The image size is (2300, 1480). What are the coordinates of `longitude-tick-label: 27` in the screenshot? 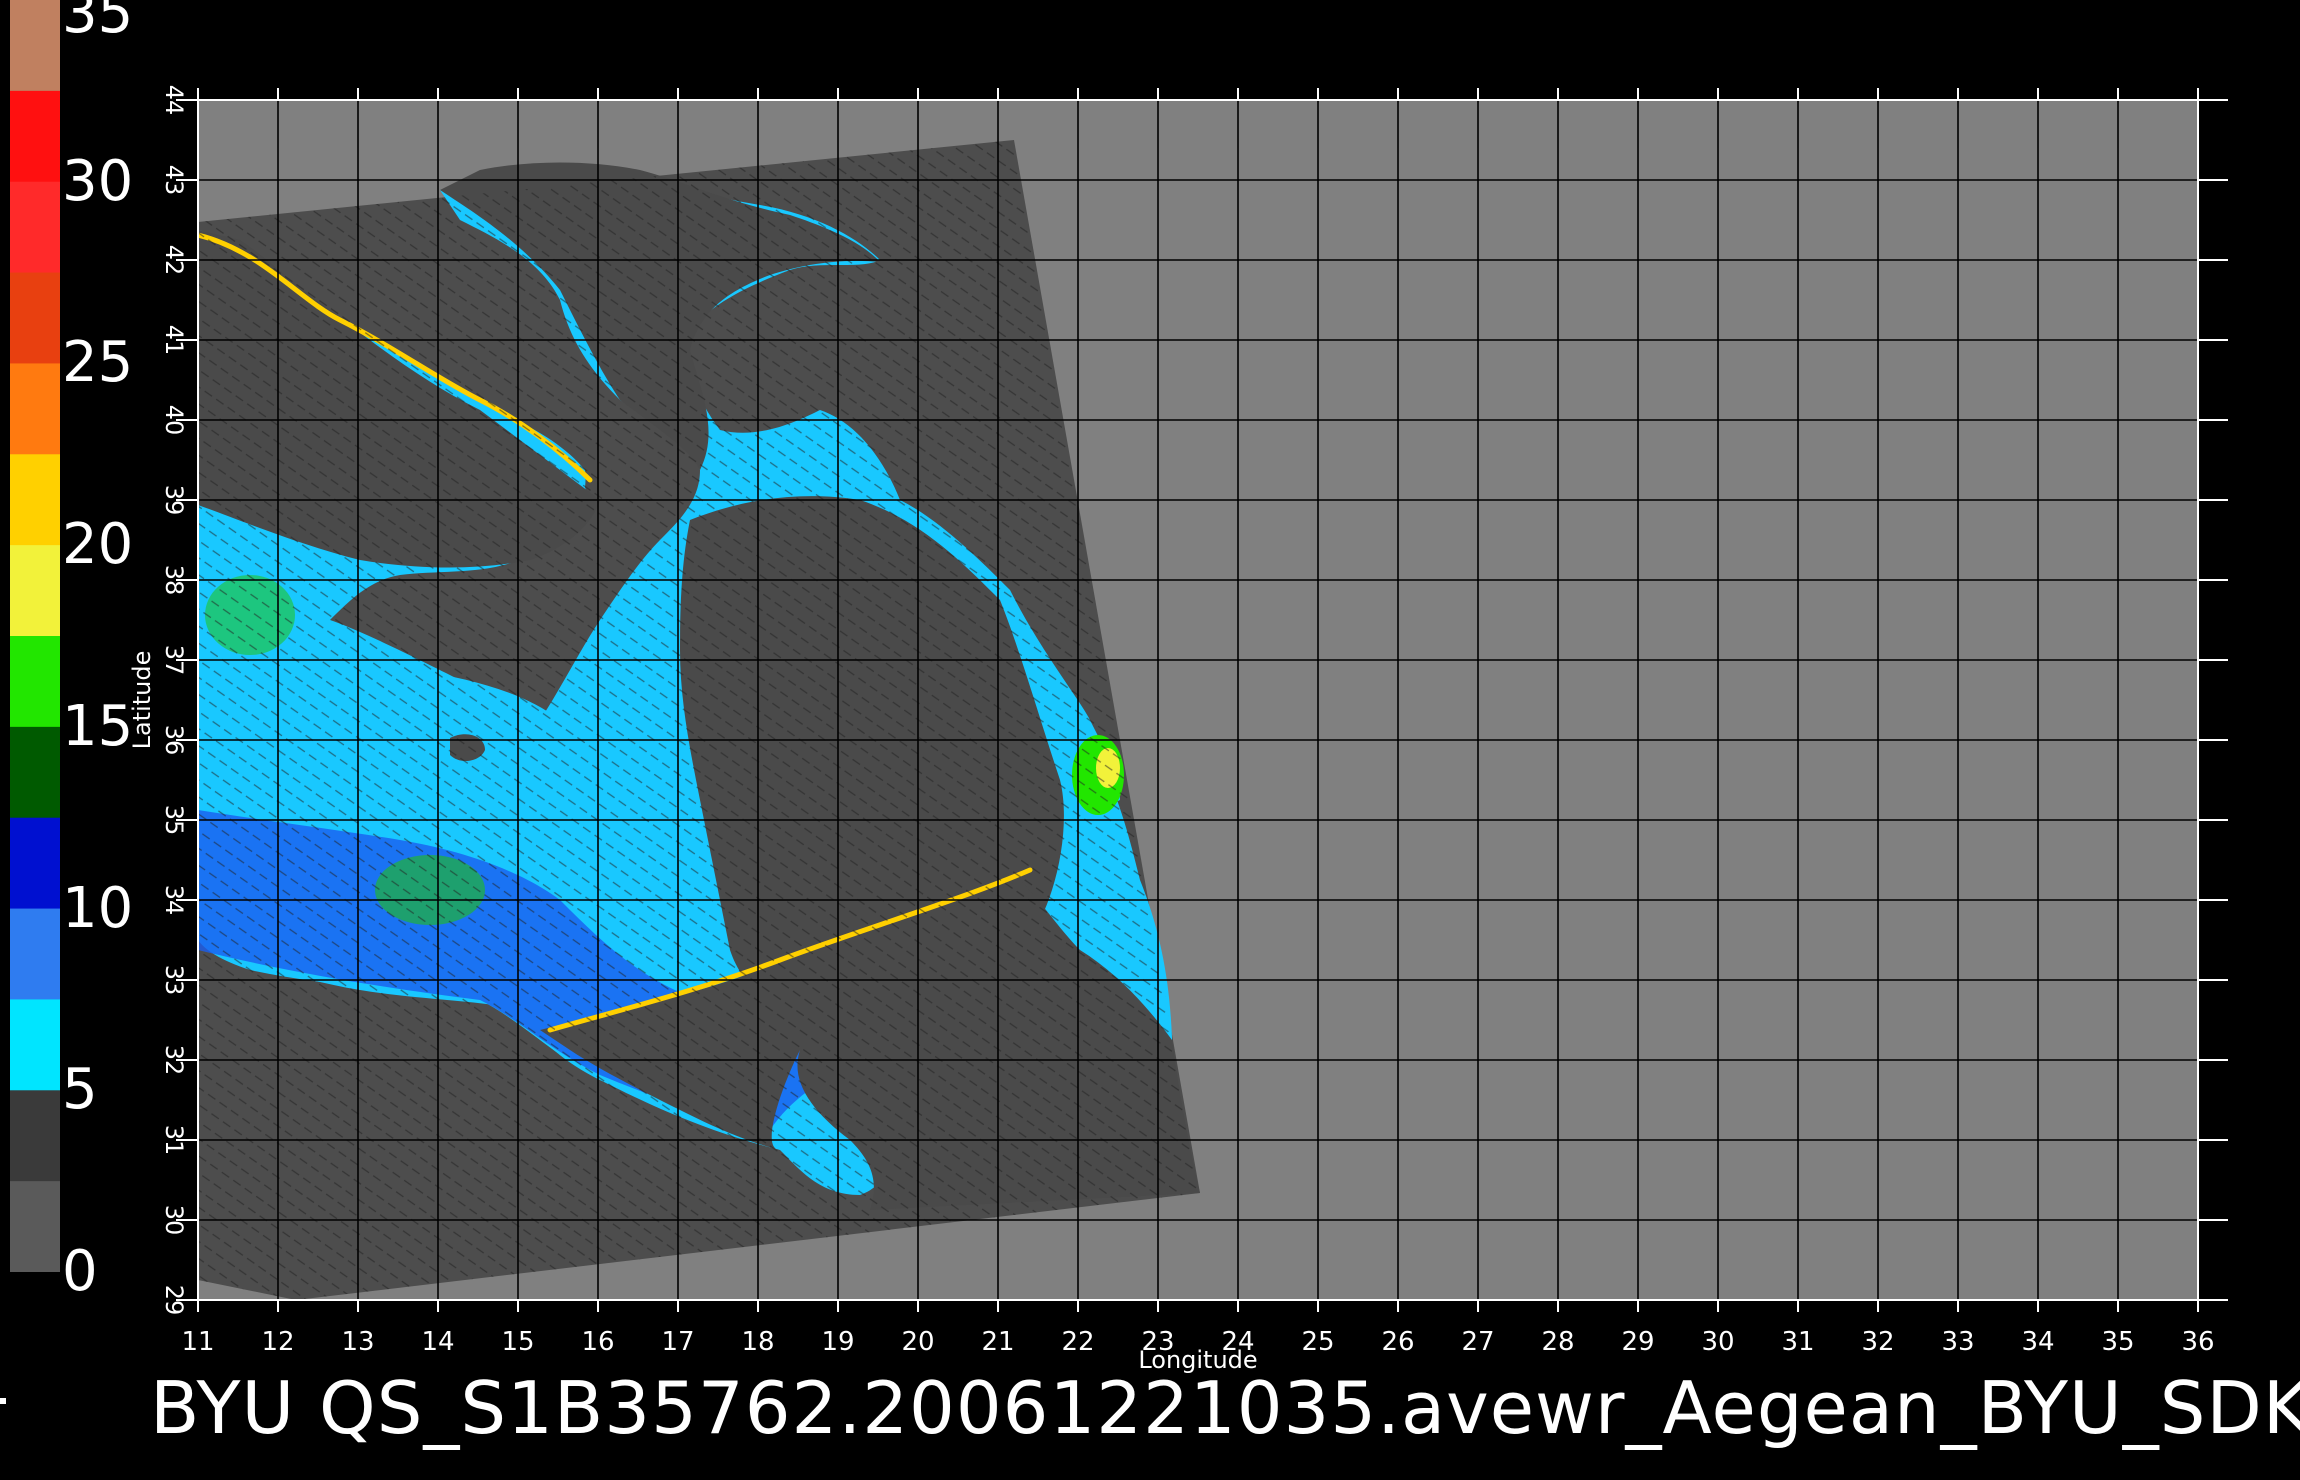 It's located at (1477, 1342).